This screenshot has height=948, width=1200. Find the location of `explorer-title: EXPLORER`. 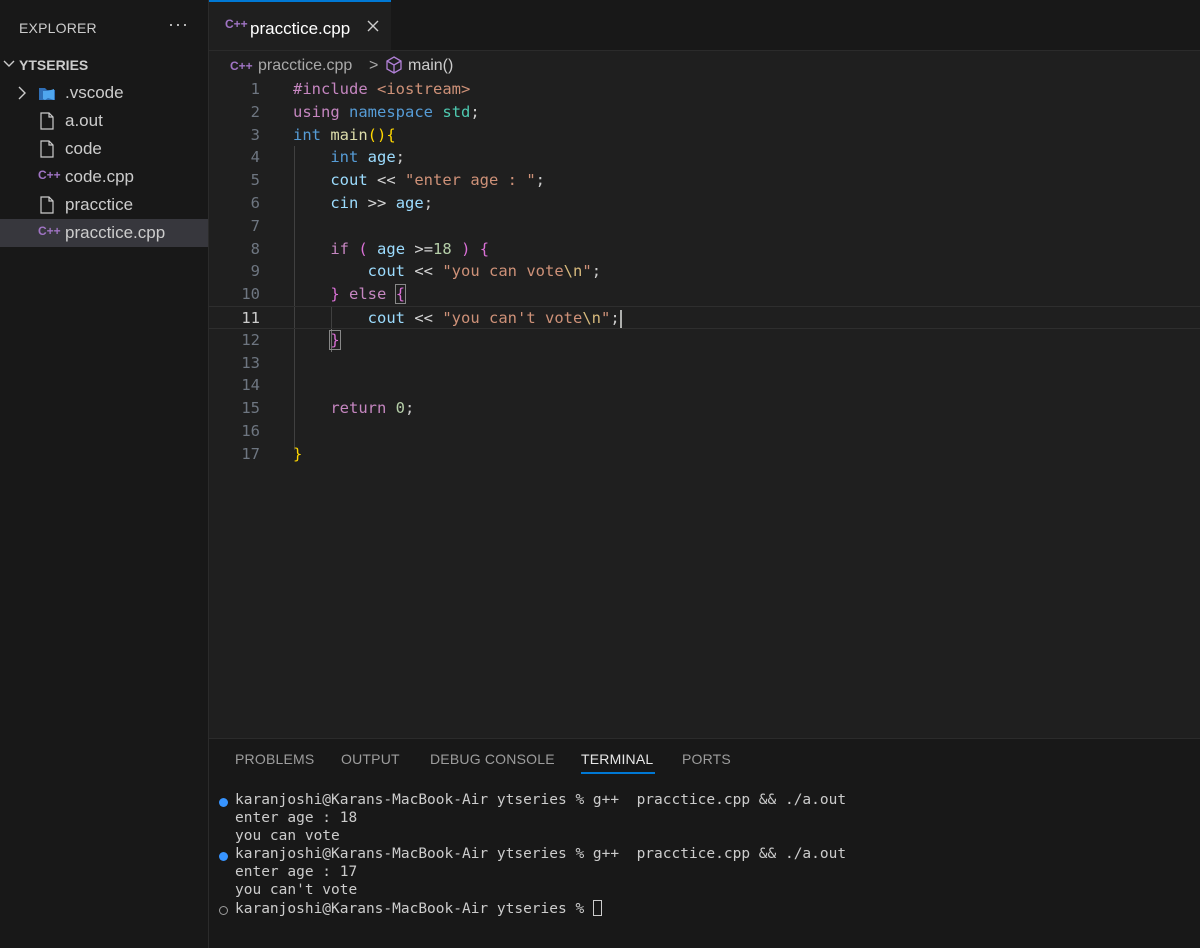

explorer-title: EXPLORER is located at coordinates (58, 28).